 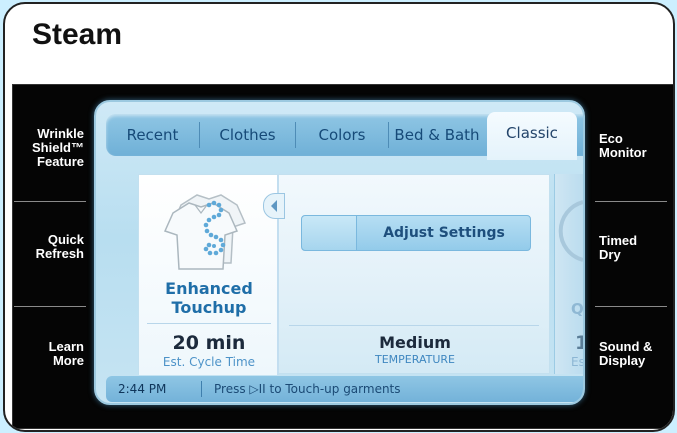 What do you see at coordinates (577, 309) in the screenshot?
I see `next-cycle-letter: Q` at bounding box center [577, 309].